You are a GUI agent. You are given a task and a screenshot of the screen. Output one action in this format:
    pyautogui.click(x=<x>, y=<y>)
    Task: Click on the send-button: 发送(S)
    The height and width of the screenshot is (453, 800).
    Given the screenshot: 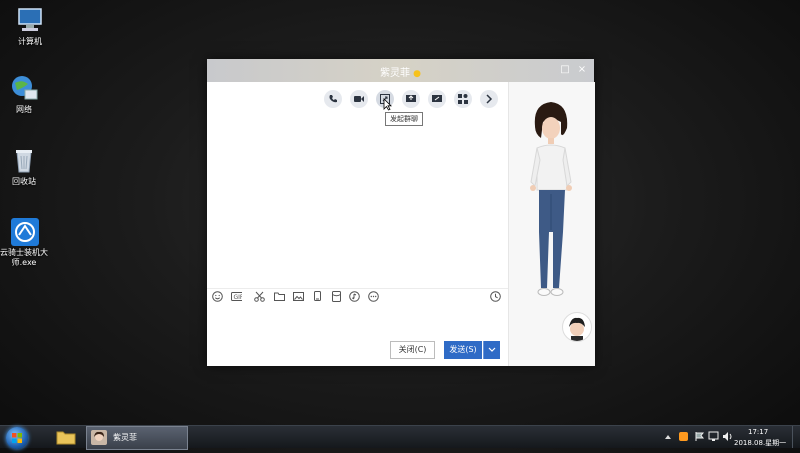 What is the action you would take?
    pyautogui.click(x=463, y=350)
    